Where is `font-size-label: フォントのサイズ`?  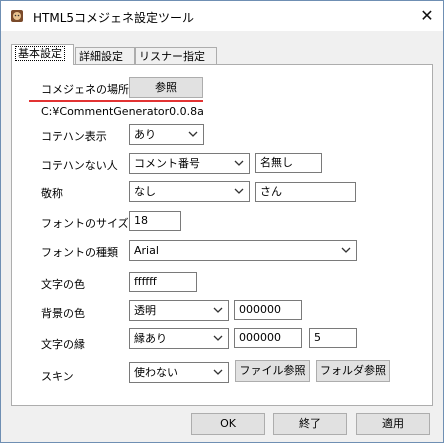 font-size-label: フォントのサイズ is located at coordinates (85, 223).